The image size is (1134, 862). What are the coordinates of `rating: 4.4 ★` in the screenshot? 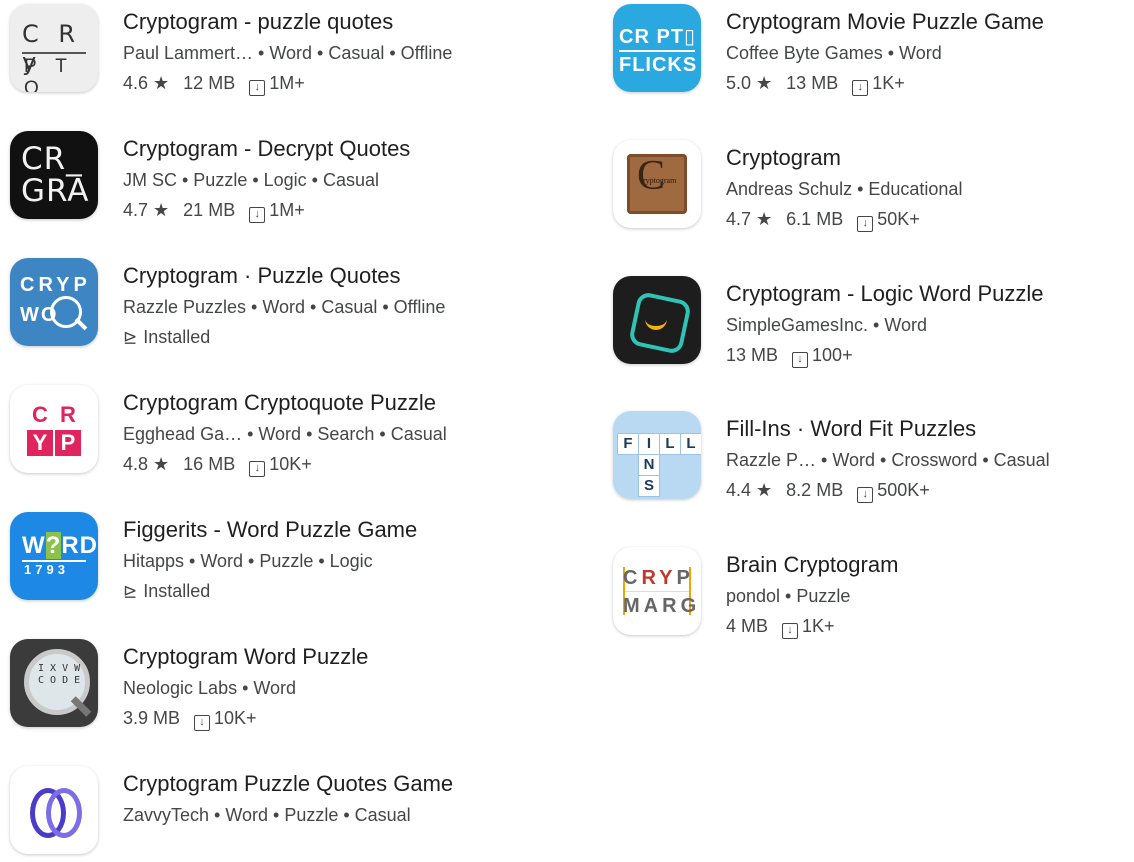 It's located at (749, 490).